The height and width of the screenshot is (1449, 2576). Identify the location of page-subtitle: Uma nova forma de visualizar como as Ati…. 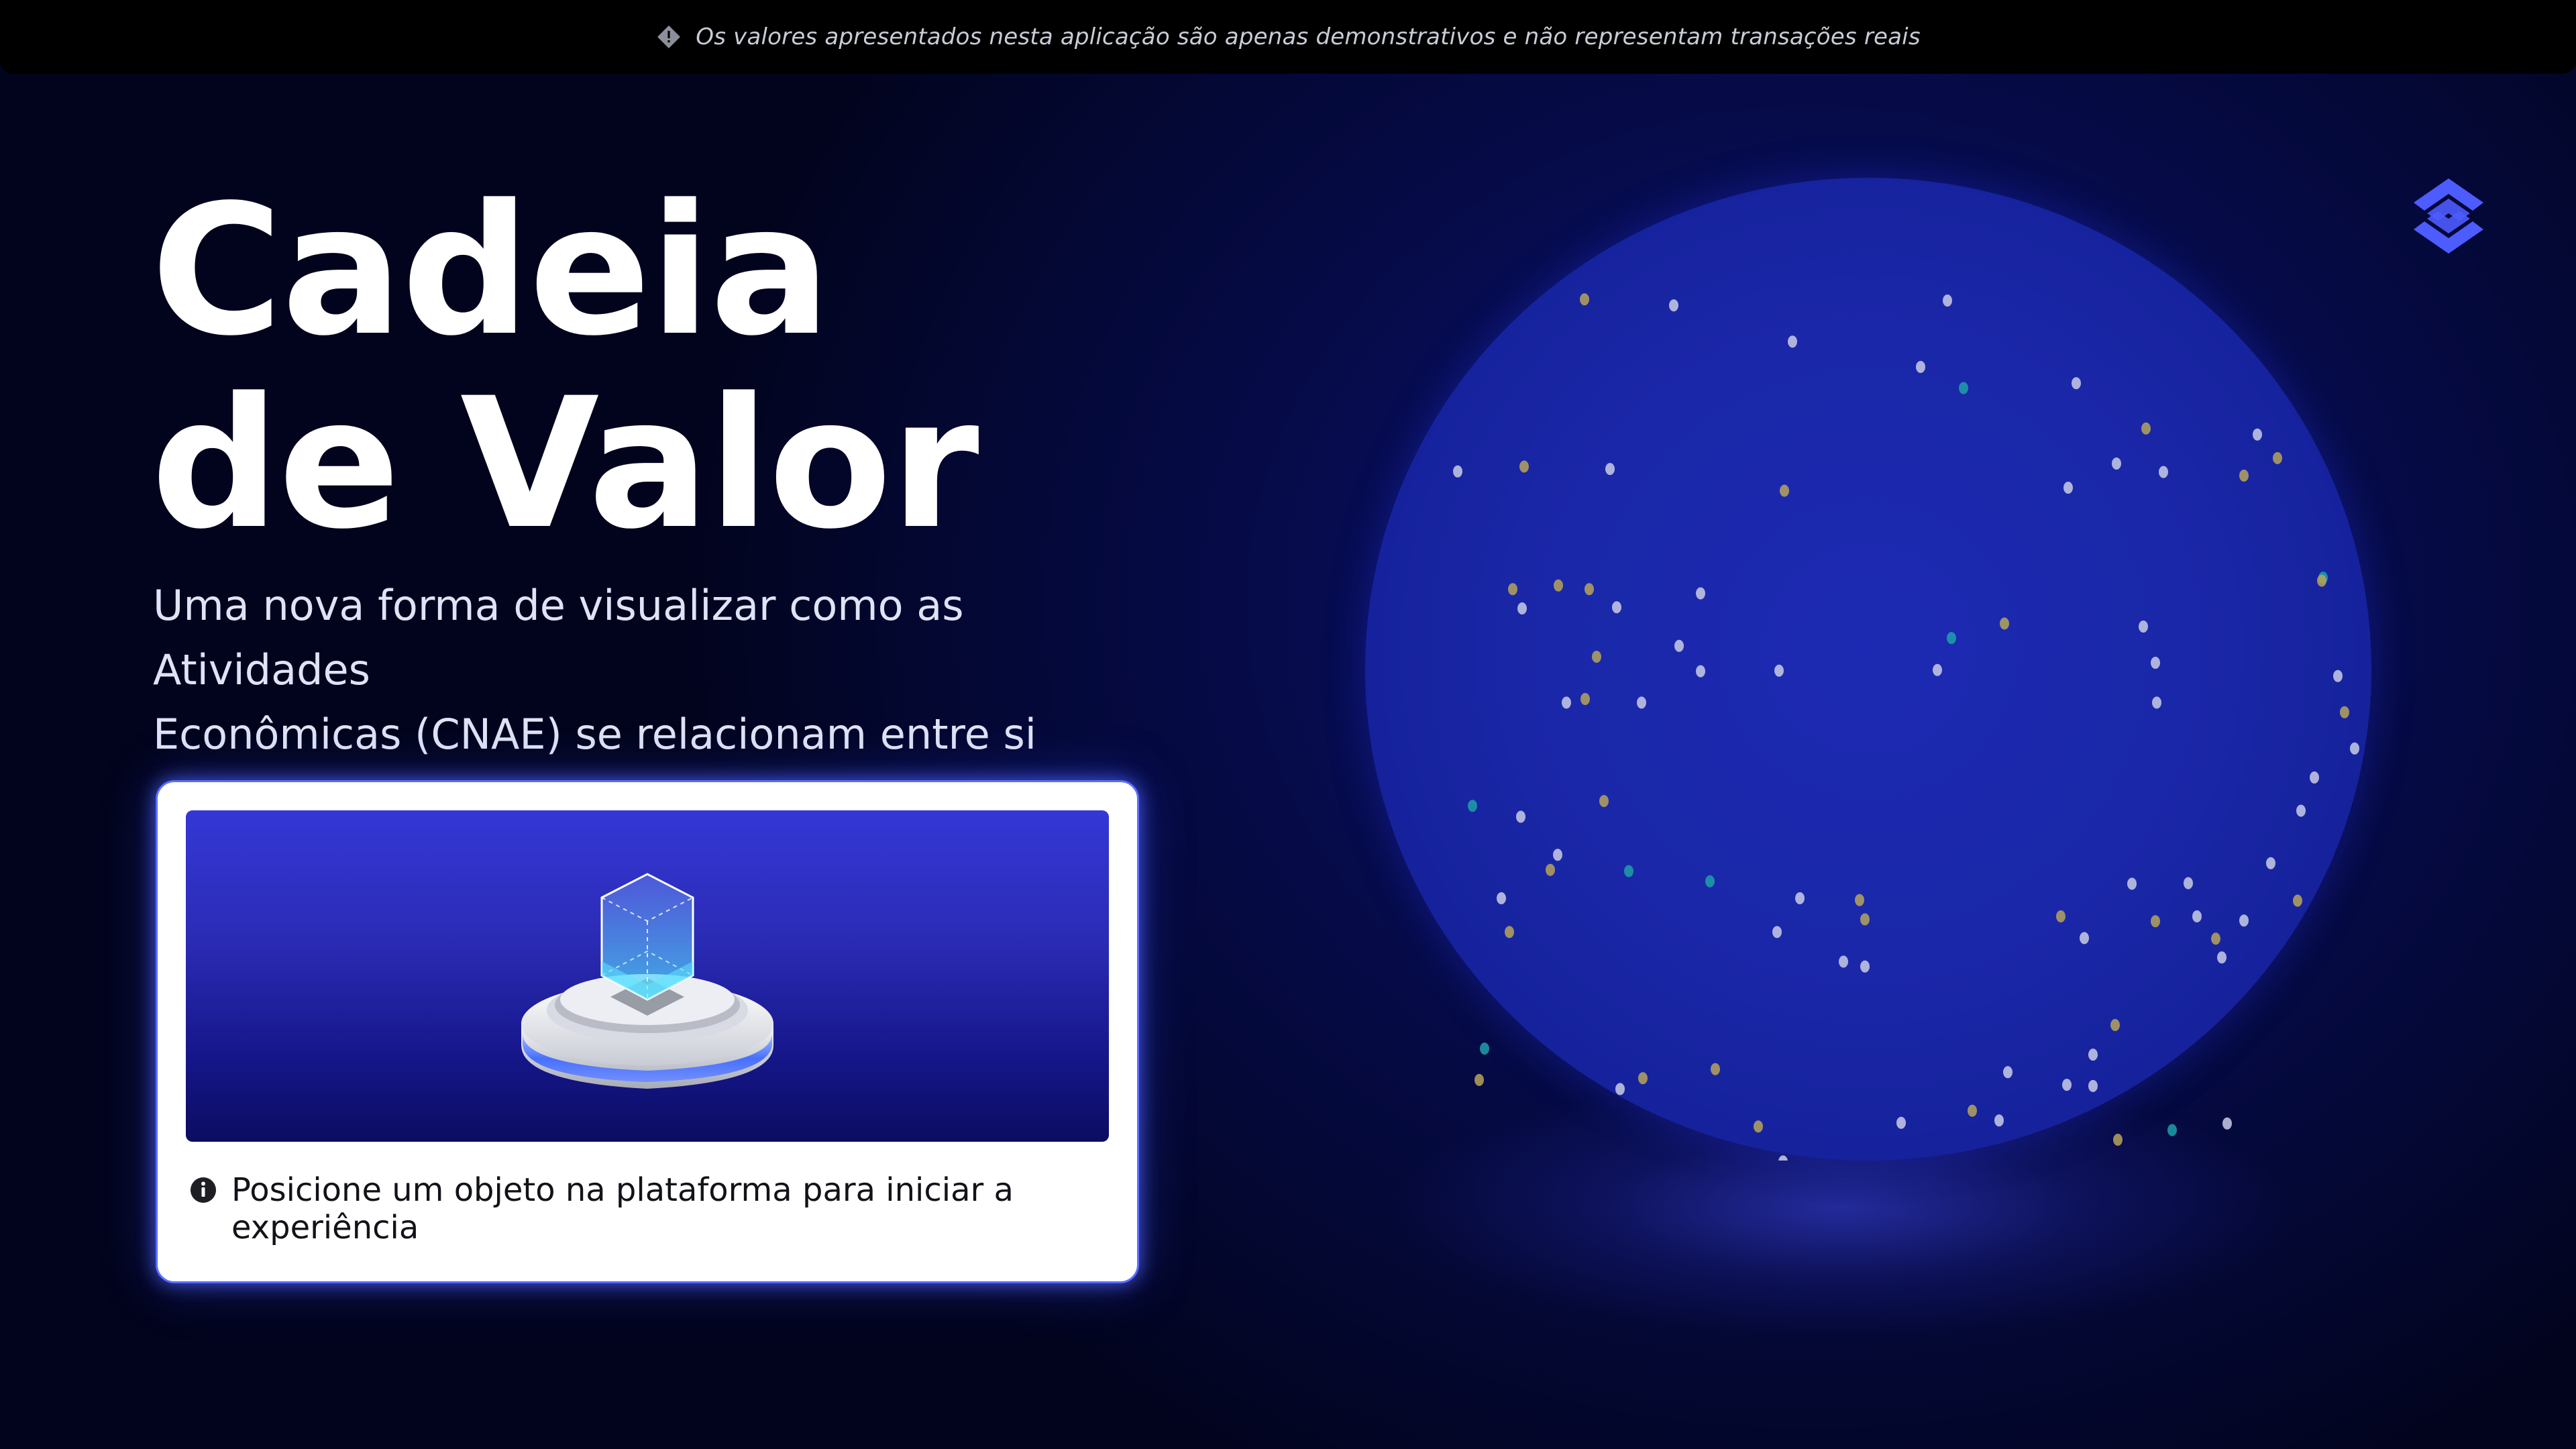
(663, 670).